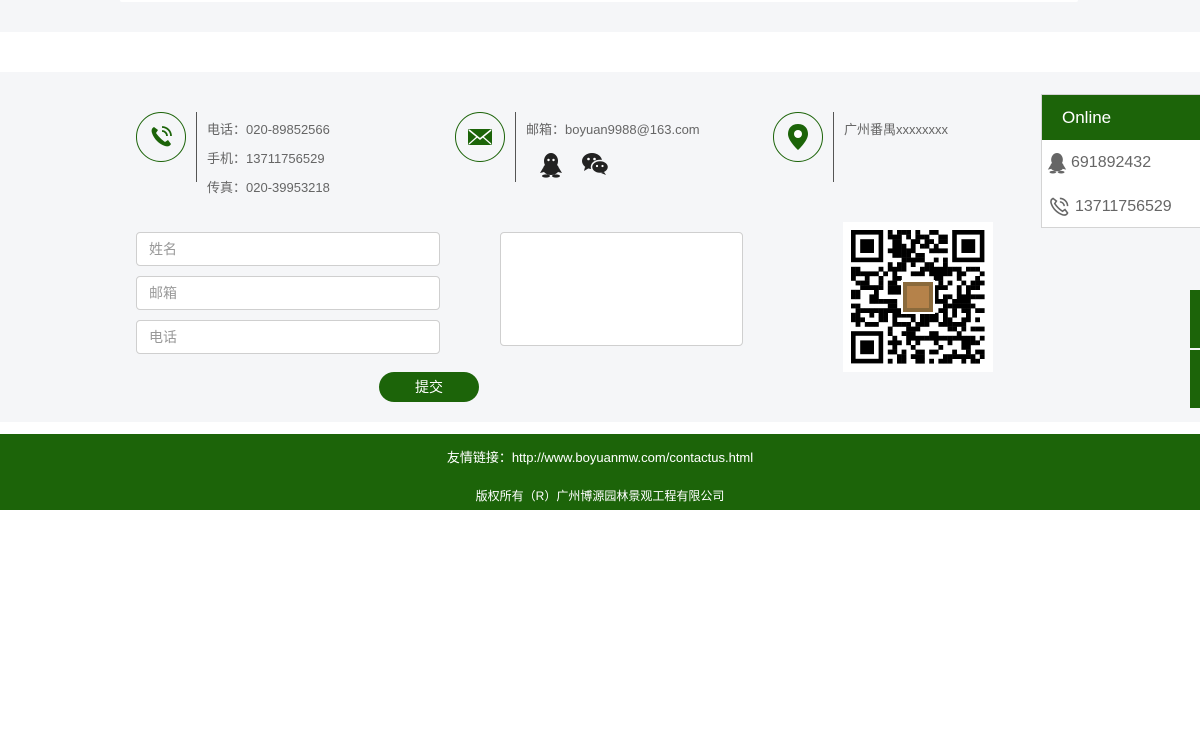  Describe the element at coordinates (613, 129) in the screenshot. I see `email-address: 邮箱：boyuan9988@163.com` at that location.